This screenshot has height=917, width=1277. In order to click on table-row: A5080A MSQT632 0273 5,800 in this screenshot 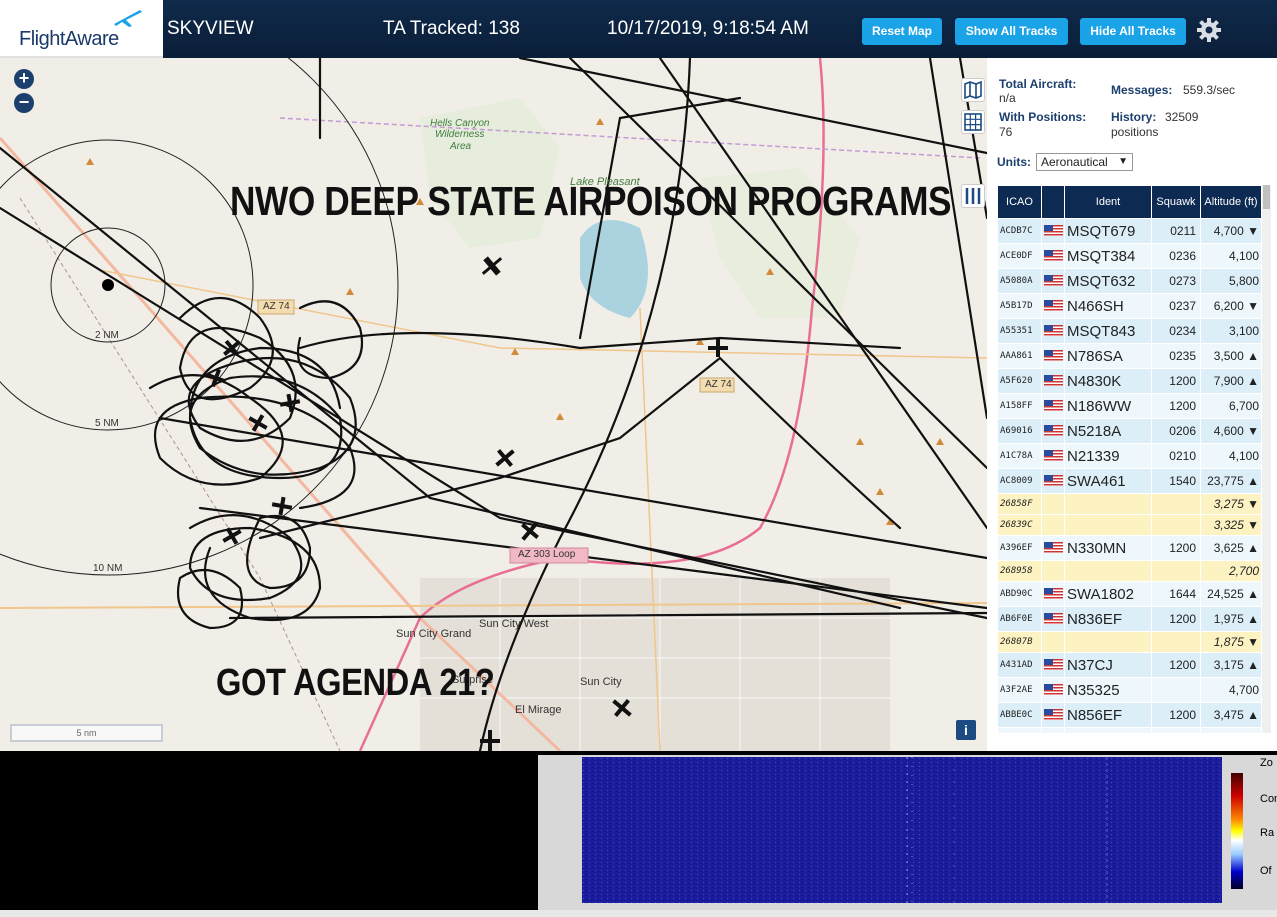, I will do `click(1129, 281)`.